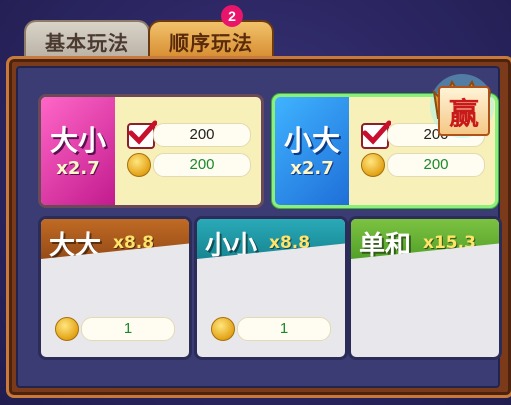  I want to click on bet-panel-big-big: 大大 x8.8 1, so click(115, 288).